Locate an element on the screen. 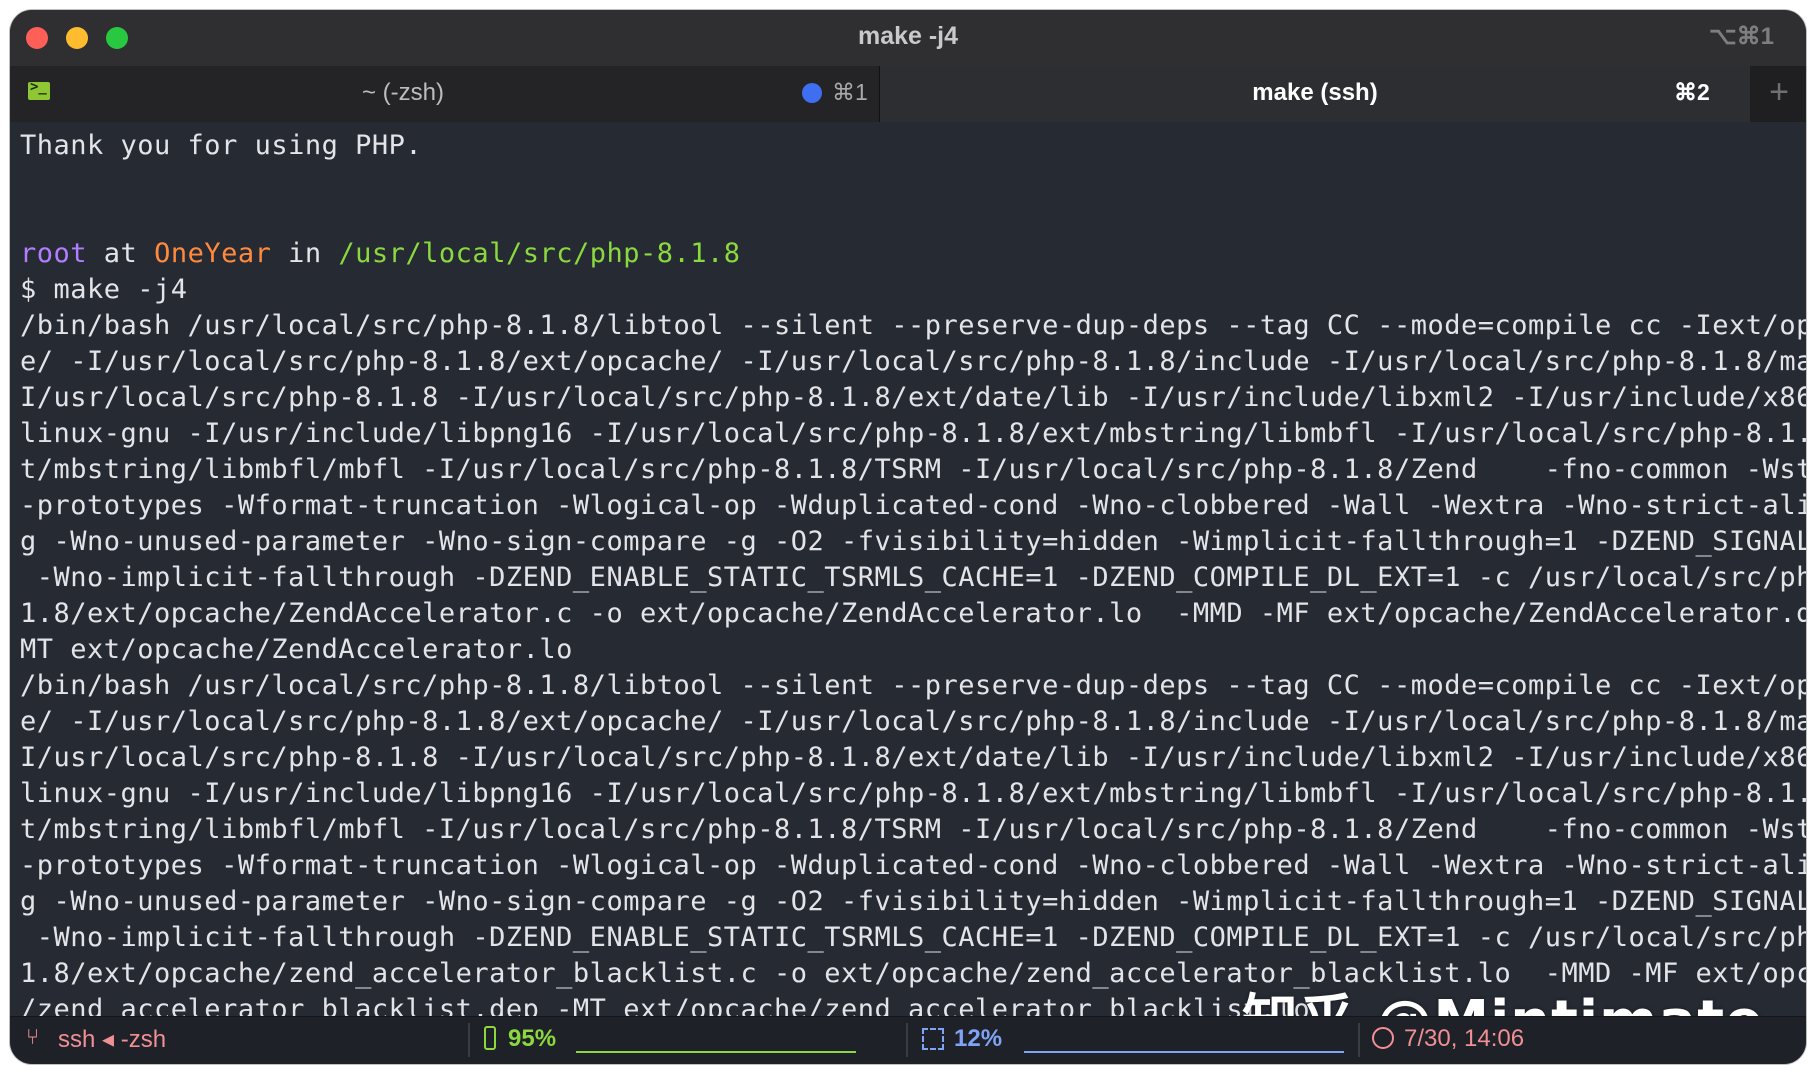  tab-zsh: ~ (-zsh) ⌘1 is located at coordinates (445, 94).